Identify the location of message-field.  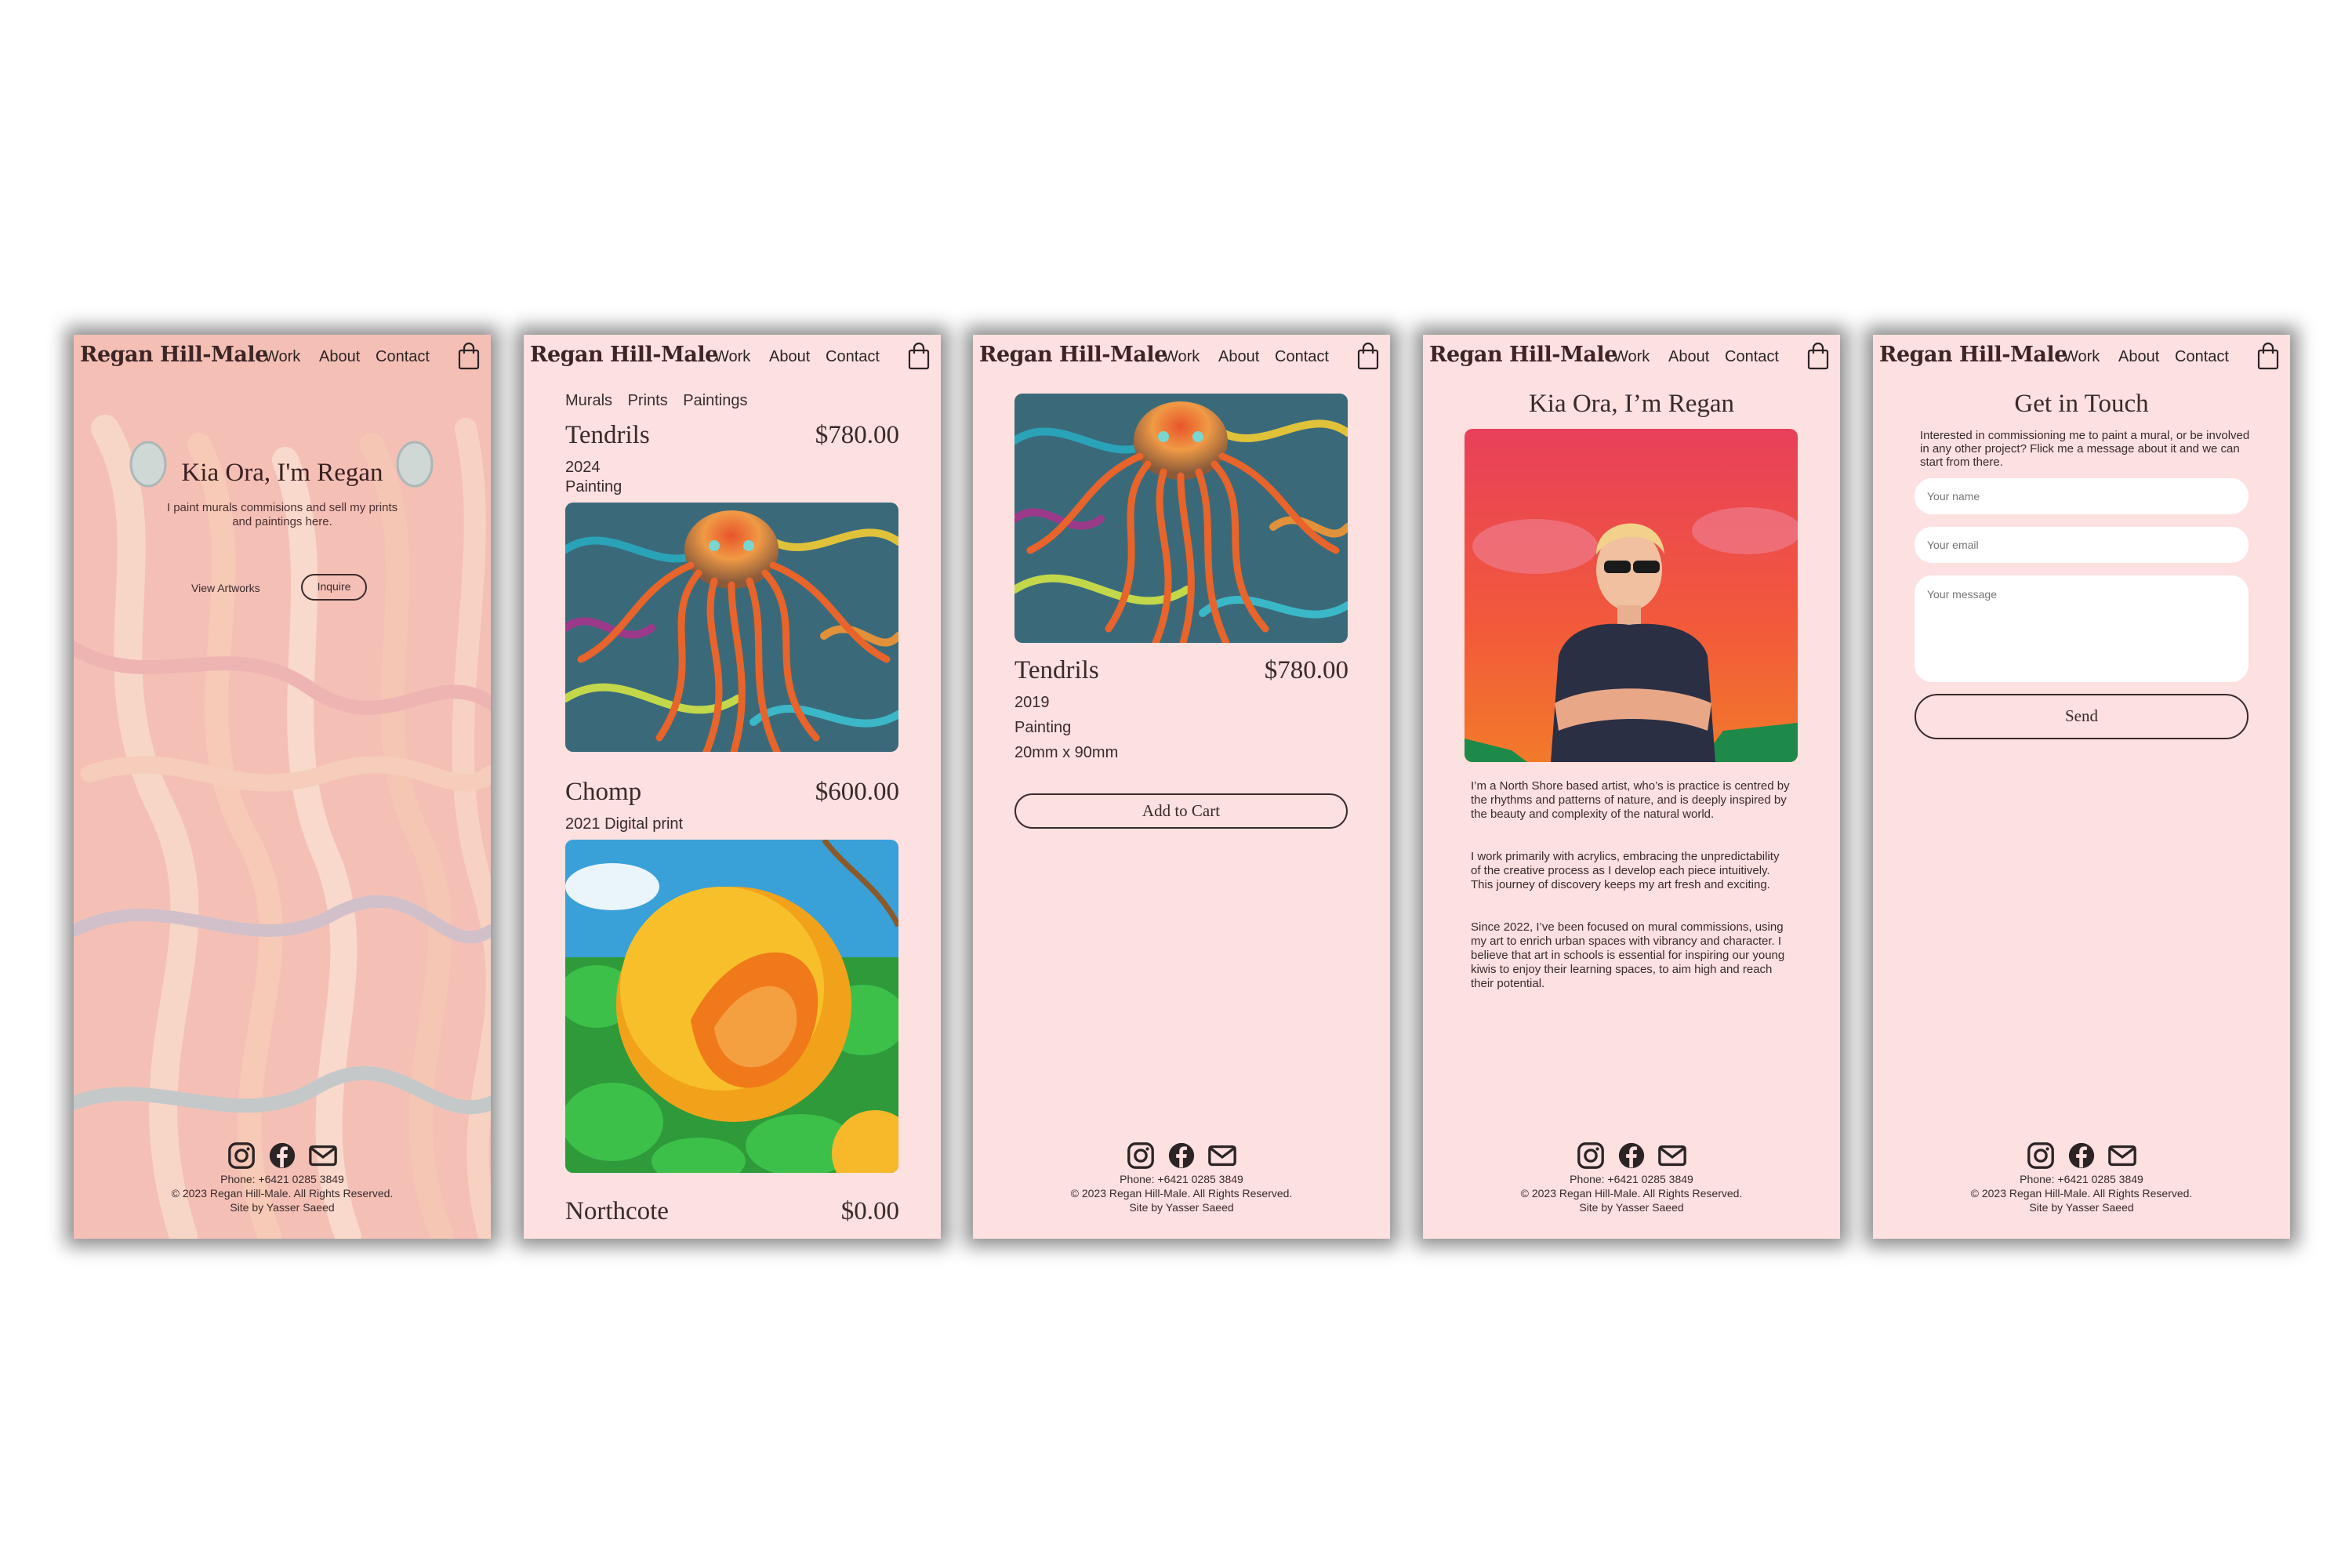
(2082, 628).